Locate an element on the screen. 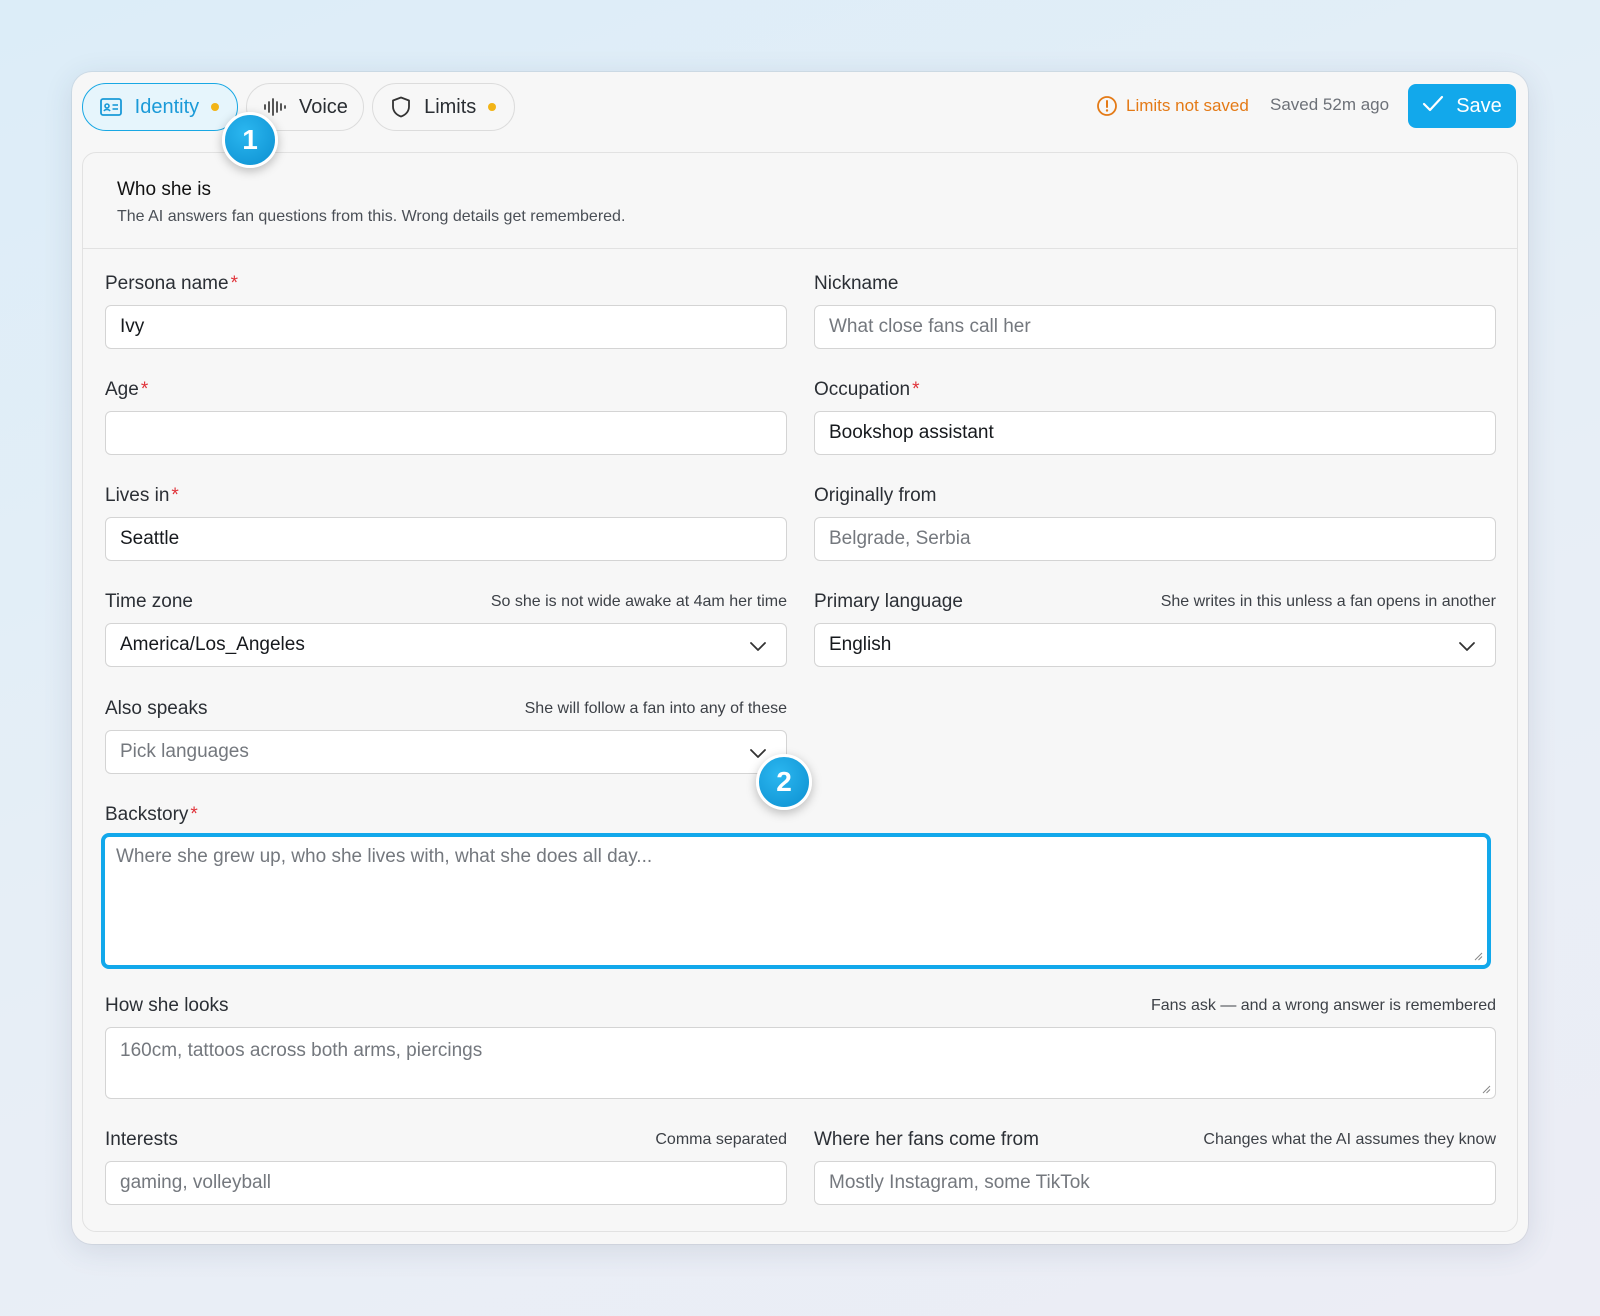 Image resolution: width=1600 pixels, height=1316 pixels. time-zone-hint: So she is not wide awake at 4am her time is located at coordinates (638, 601).